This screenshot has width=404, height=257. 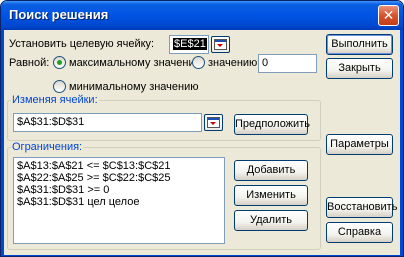 I want to click on changing-ref-button, so click(x=213, y=122).